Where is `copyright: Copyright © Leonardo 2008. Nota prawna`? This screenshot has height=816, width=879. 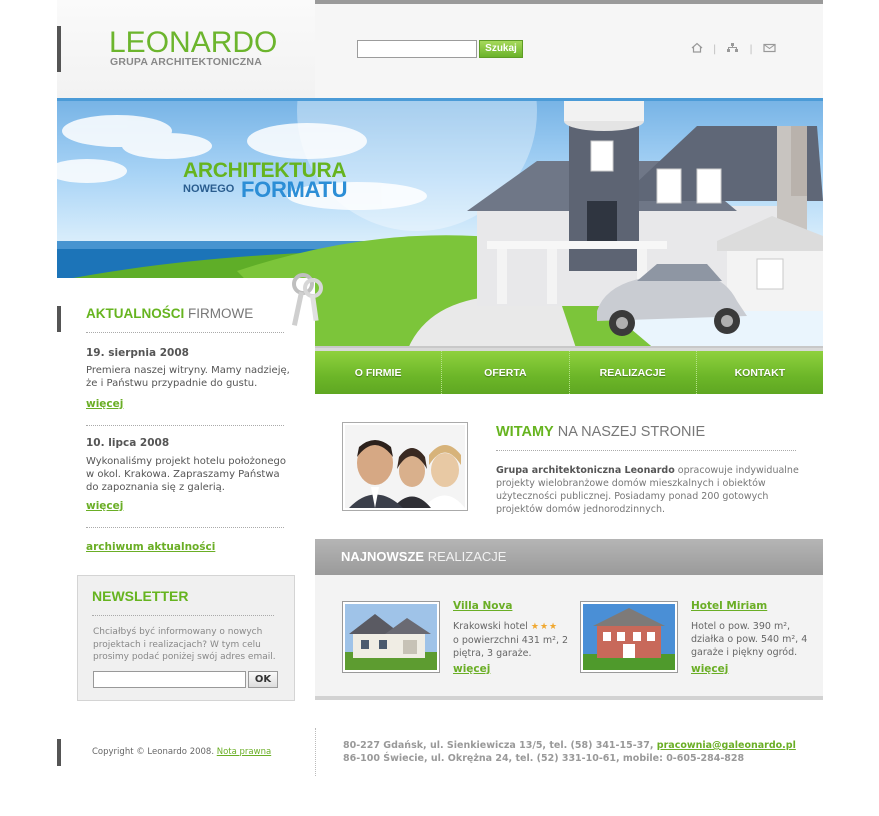 copyright: Copyright © Leonardo 2008. Nota prawna is located at coordinates (181, 752).